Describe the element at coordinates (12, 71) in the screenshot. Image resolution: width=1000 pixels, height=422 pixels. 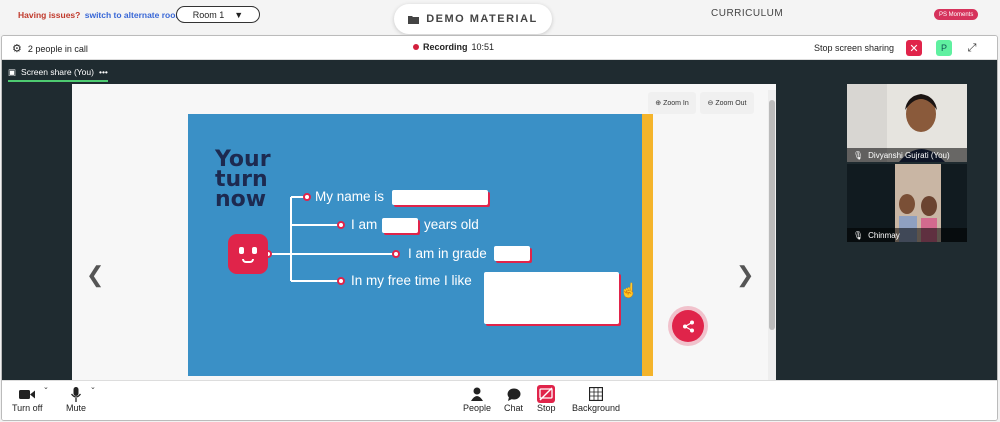
I see `monitor-icon: ▣` at that location.